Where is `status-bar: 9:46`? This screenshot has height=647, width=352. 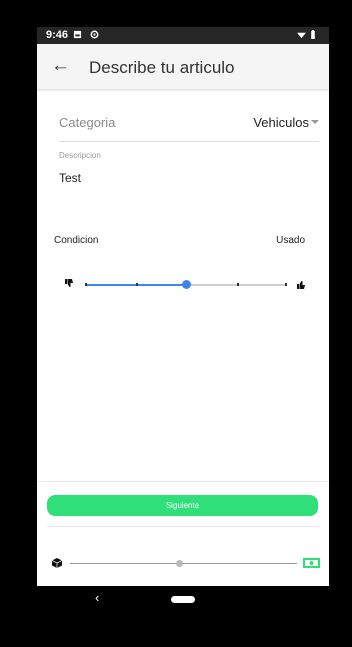
status-bar: 9:46 is located at coordinates (183, 35).